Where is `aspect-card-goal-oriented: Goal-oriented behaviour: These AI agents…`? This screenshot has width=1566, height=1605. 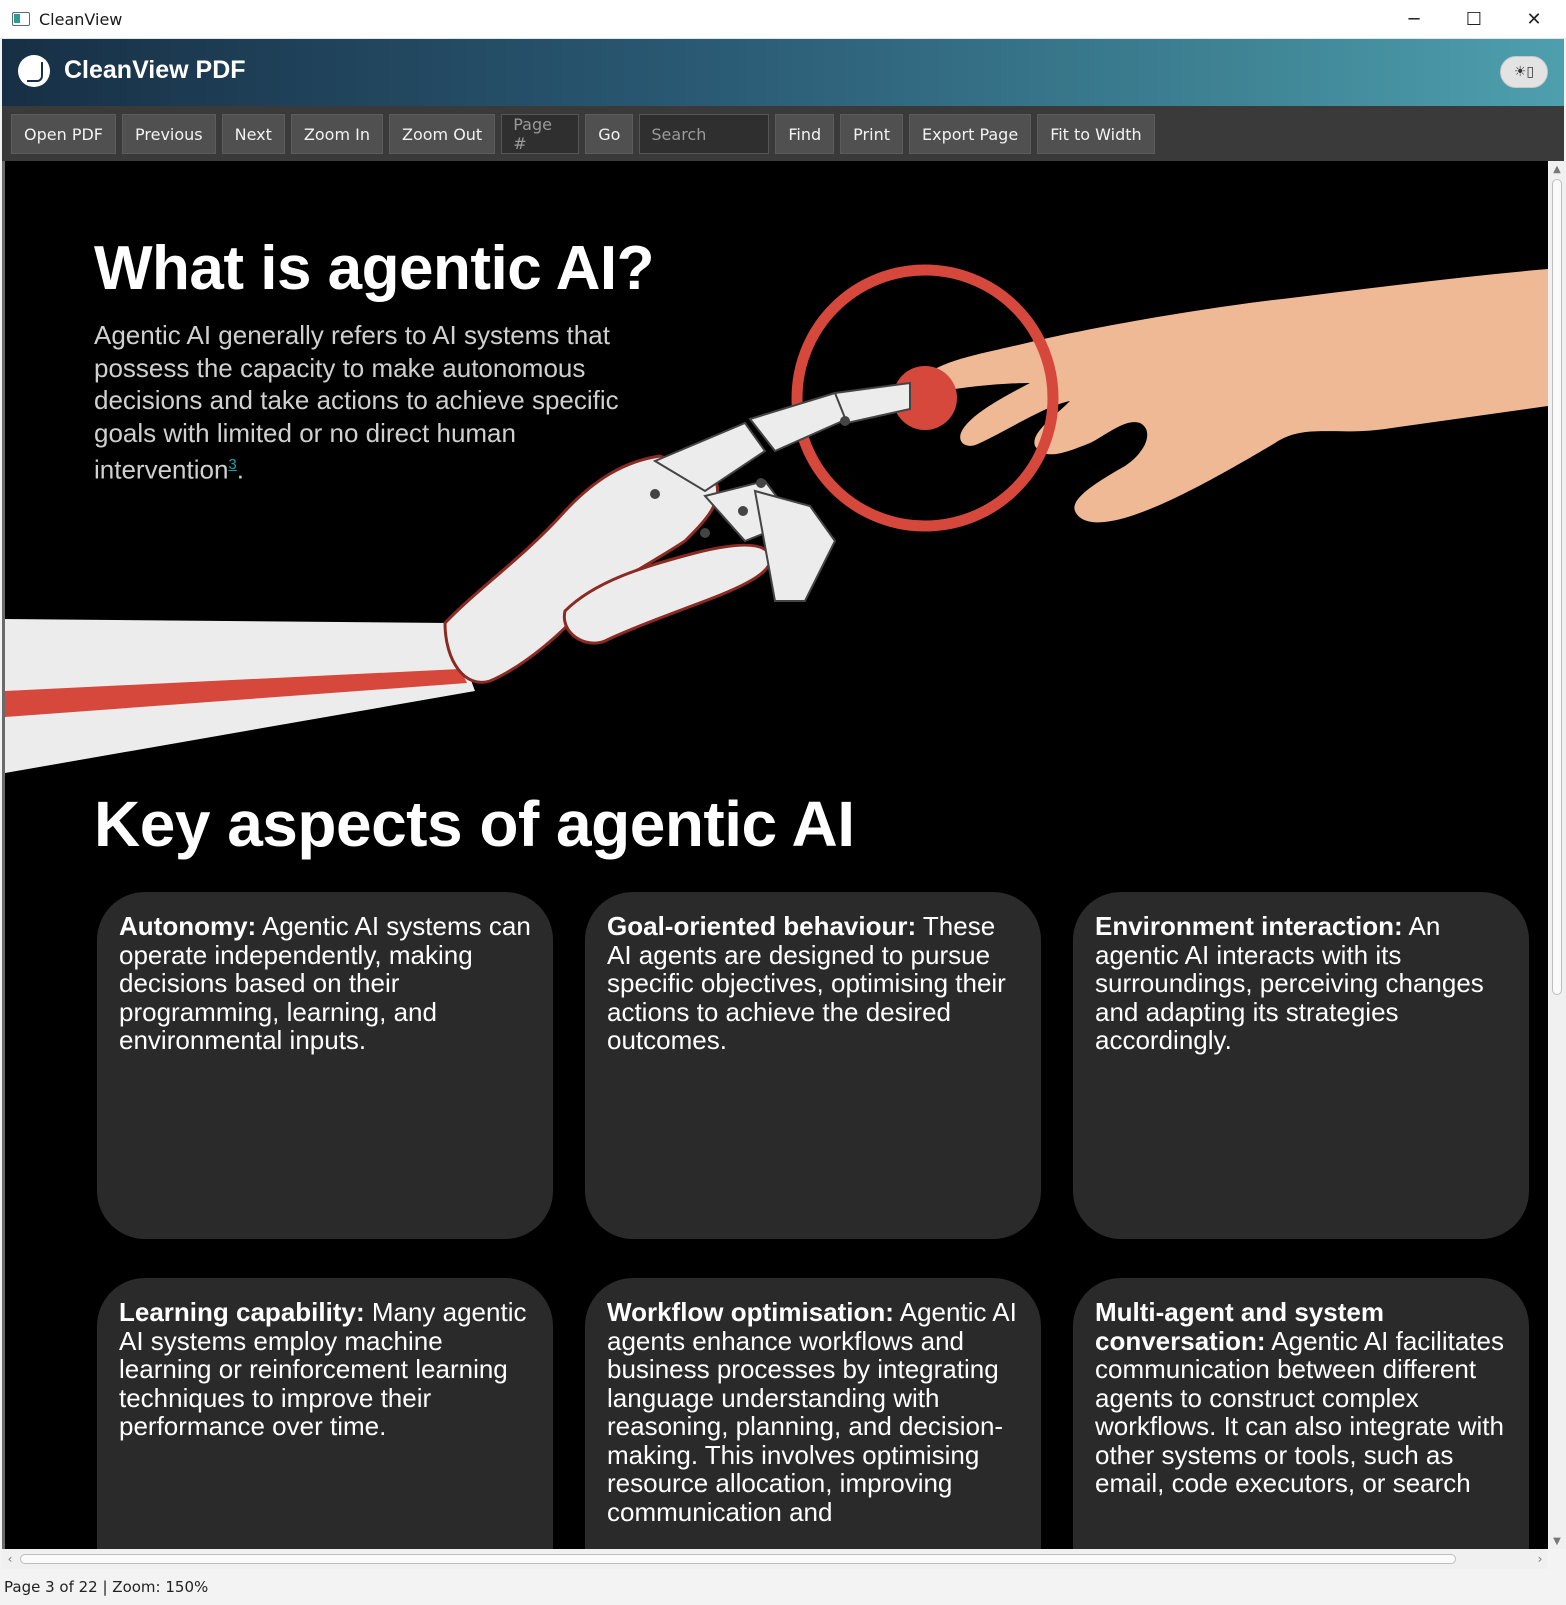
aspect-card-goal-oriented: Goal-oriented behaviour: These AI agents… is located at coordinates (813, 1065).